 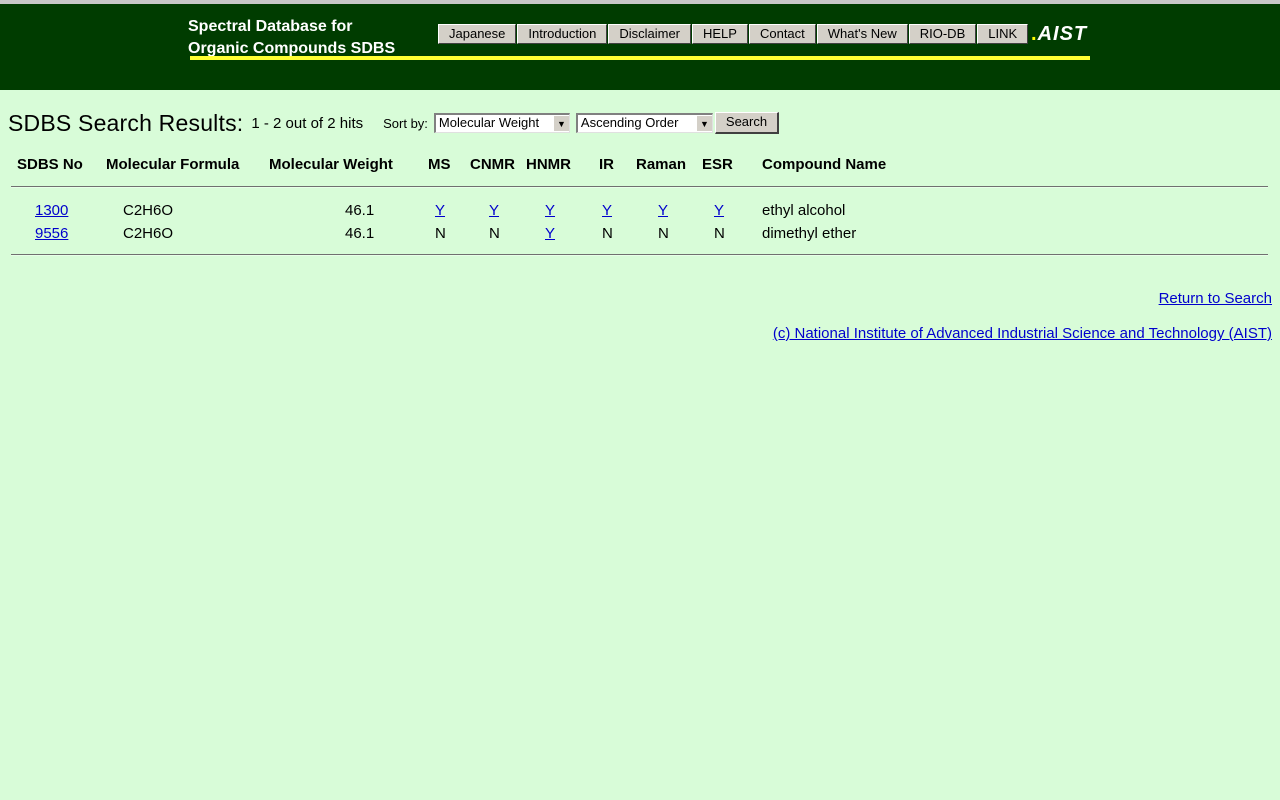 I want to click on sort-order-select: Ascending Order ▼, so click(x=644, y=123).